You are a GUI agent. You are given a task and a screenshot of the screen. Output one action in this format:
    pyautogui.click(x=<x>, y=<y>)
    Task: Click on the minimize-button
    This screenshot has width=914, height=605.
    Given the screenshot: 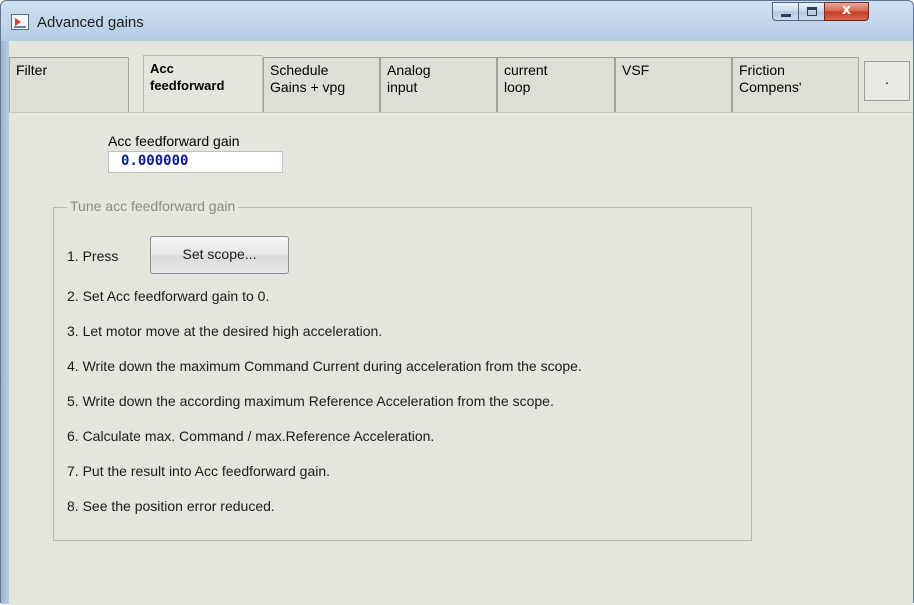 What is the action you would take?
    pyautogui.click(x=785, y=11)
    